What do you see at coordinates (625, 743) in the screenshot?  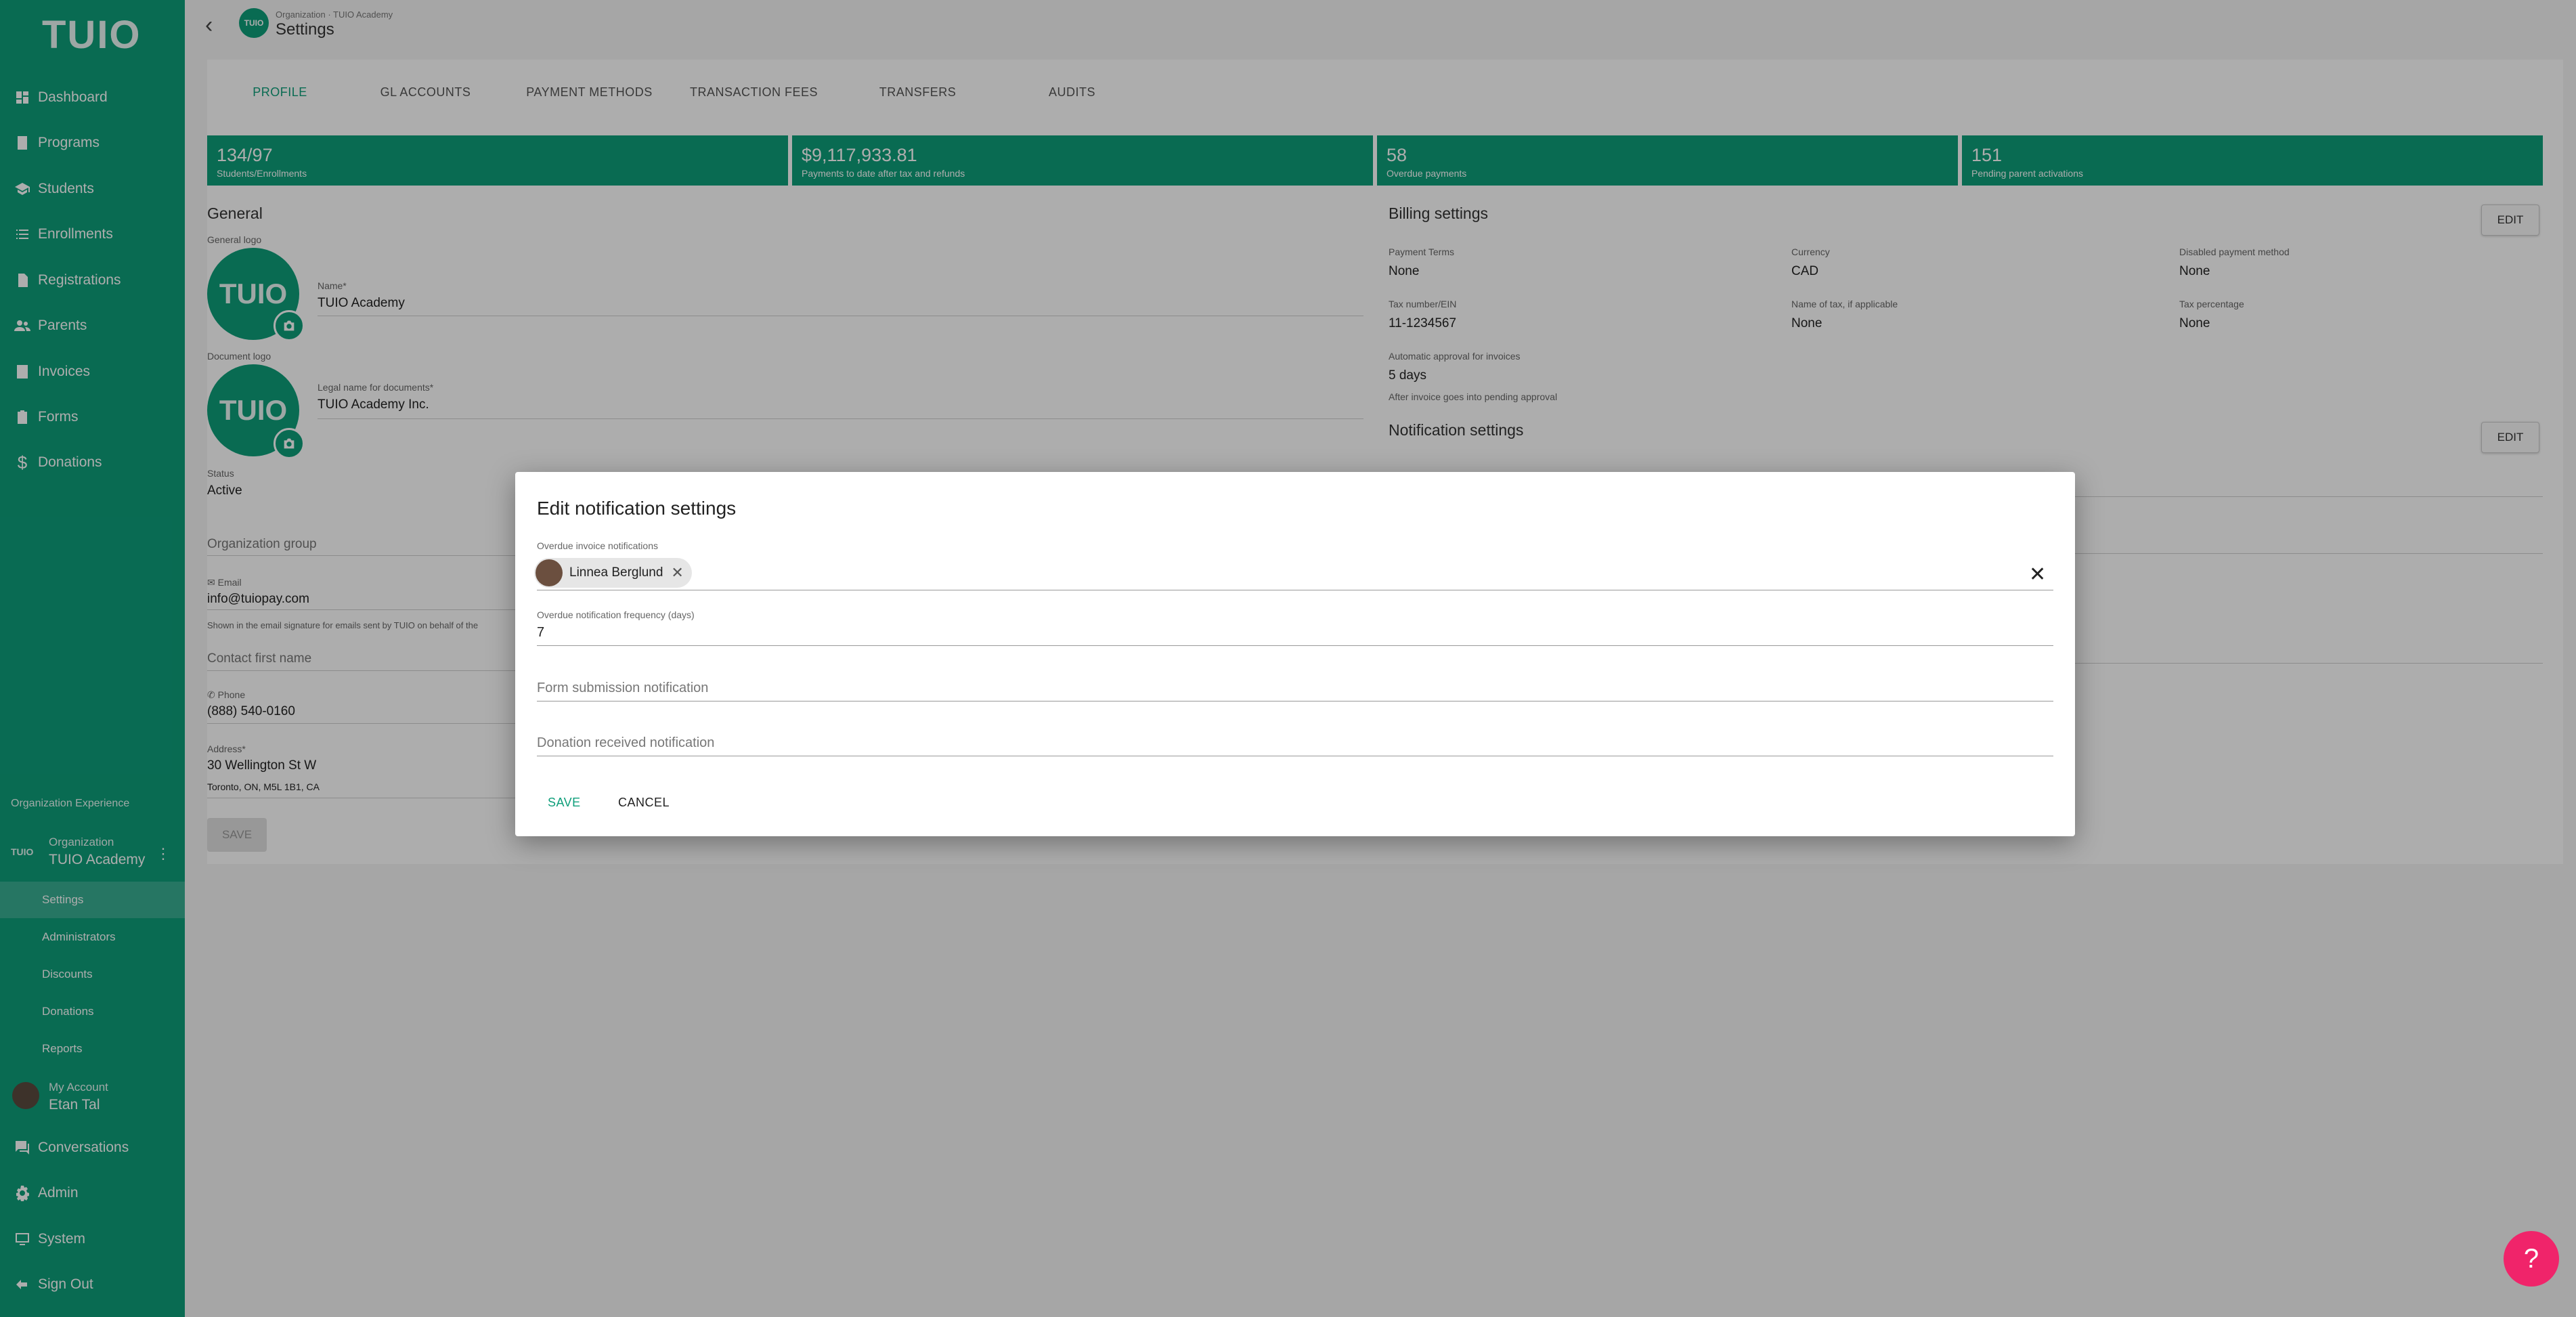 I see `donation-received-input: Donation received notification` at bounding box center [625, 743].